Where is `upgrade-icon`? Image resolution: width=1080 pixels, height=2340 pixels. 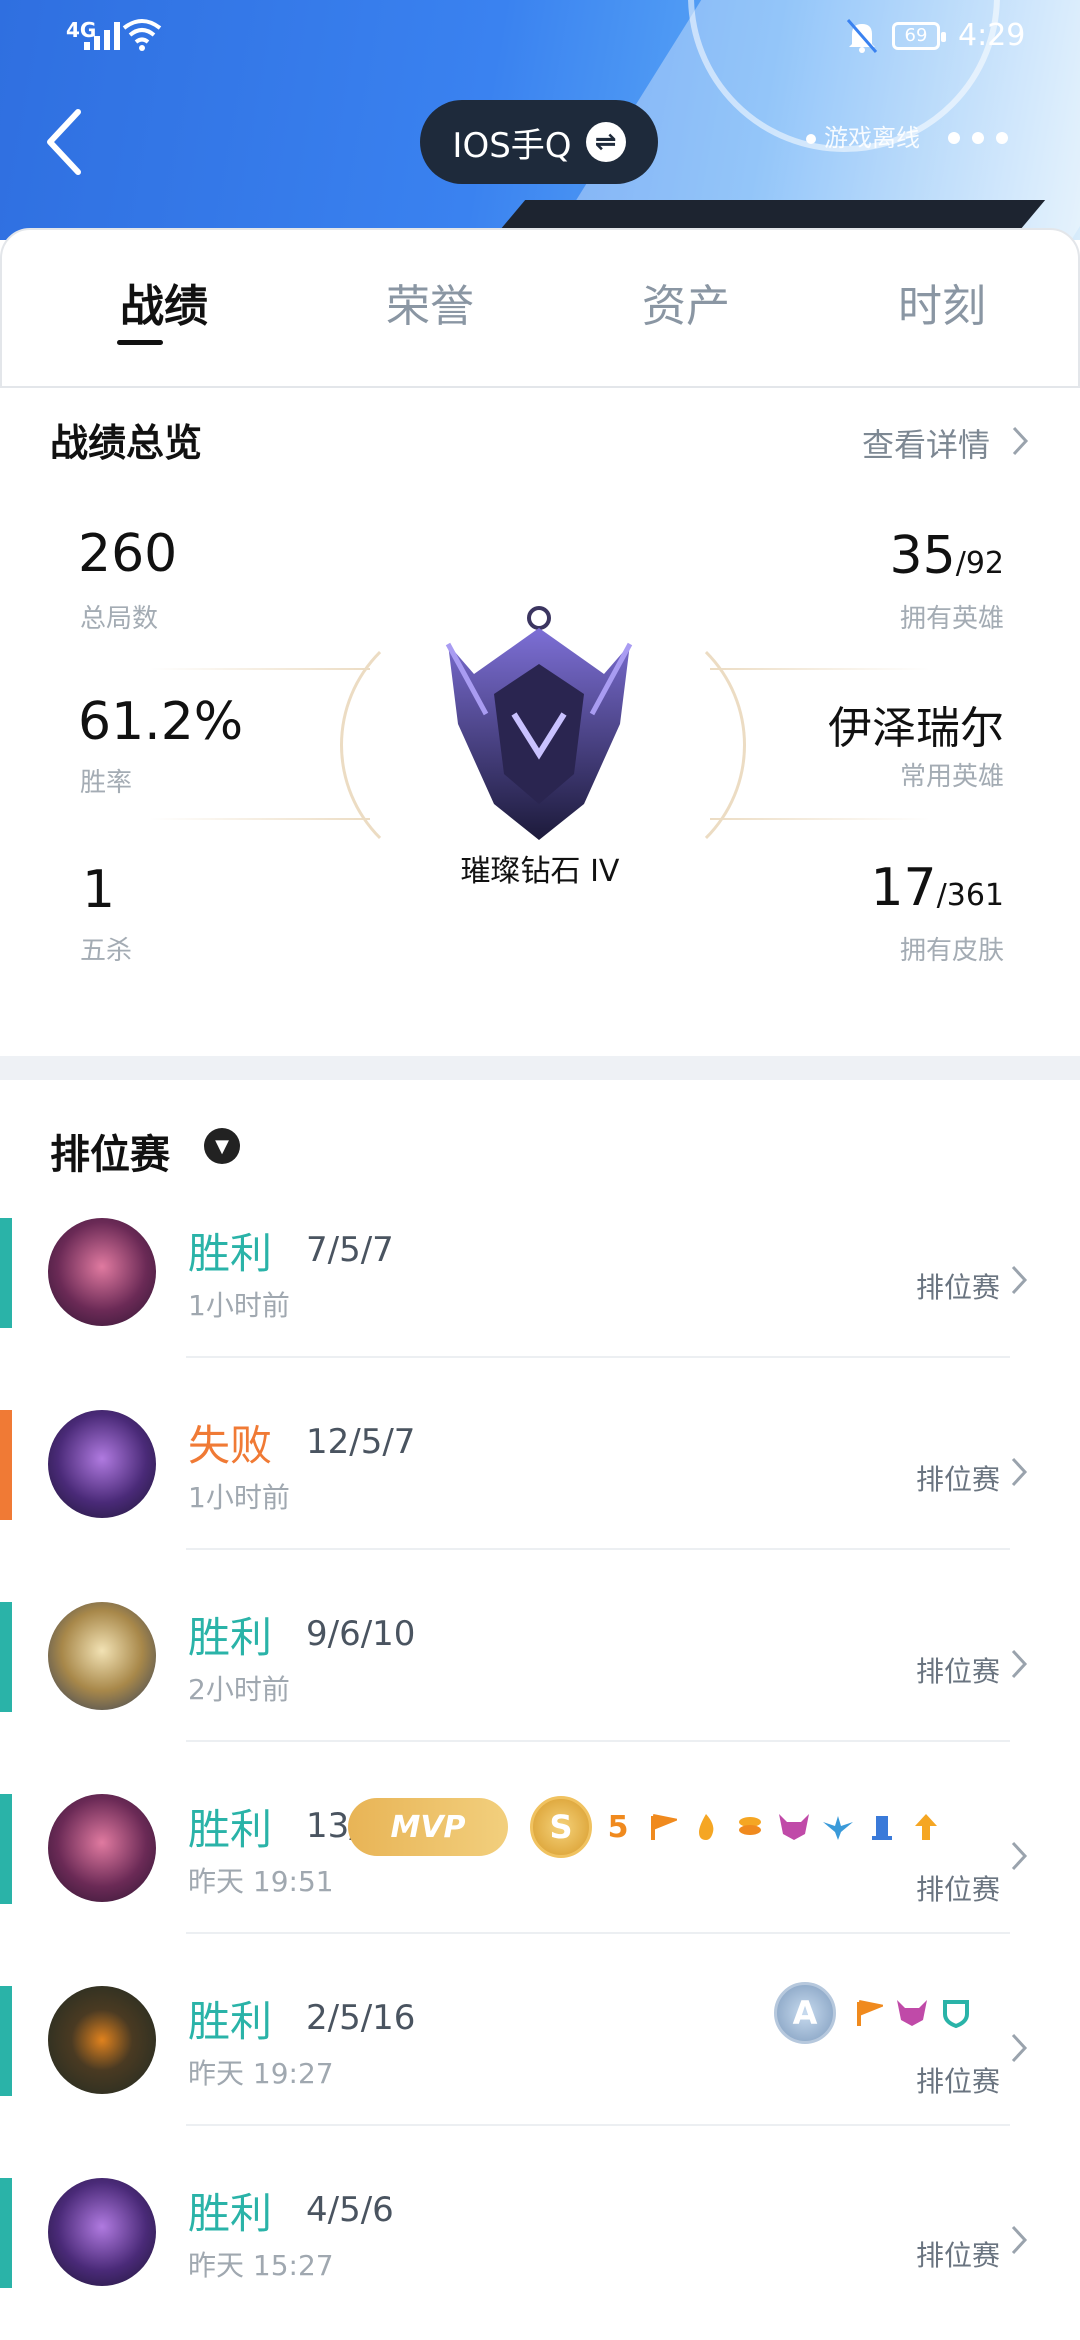 upgrade-icon is located at coordinates (926, 1827).